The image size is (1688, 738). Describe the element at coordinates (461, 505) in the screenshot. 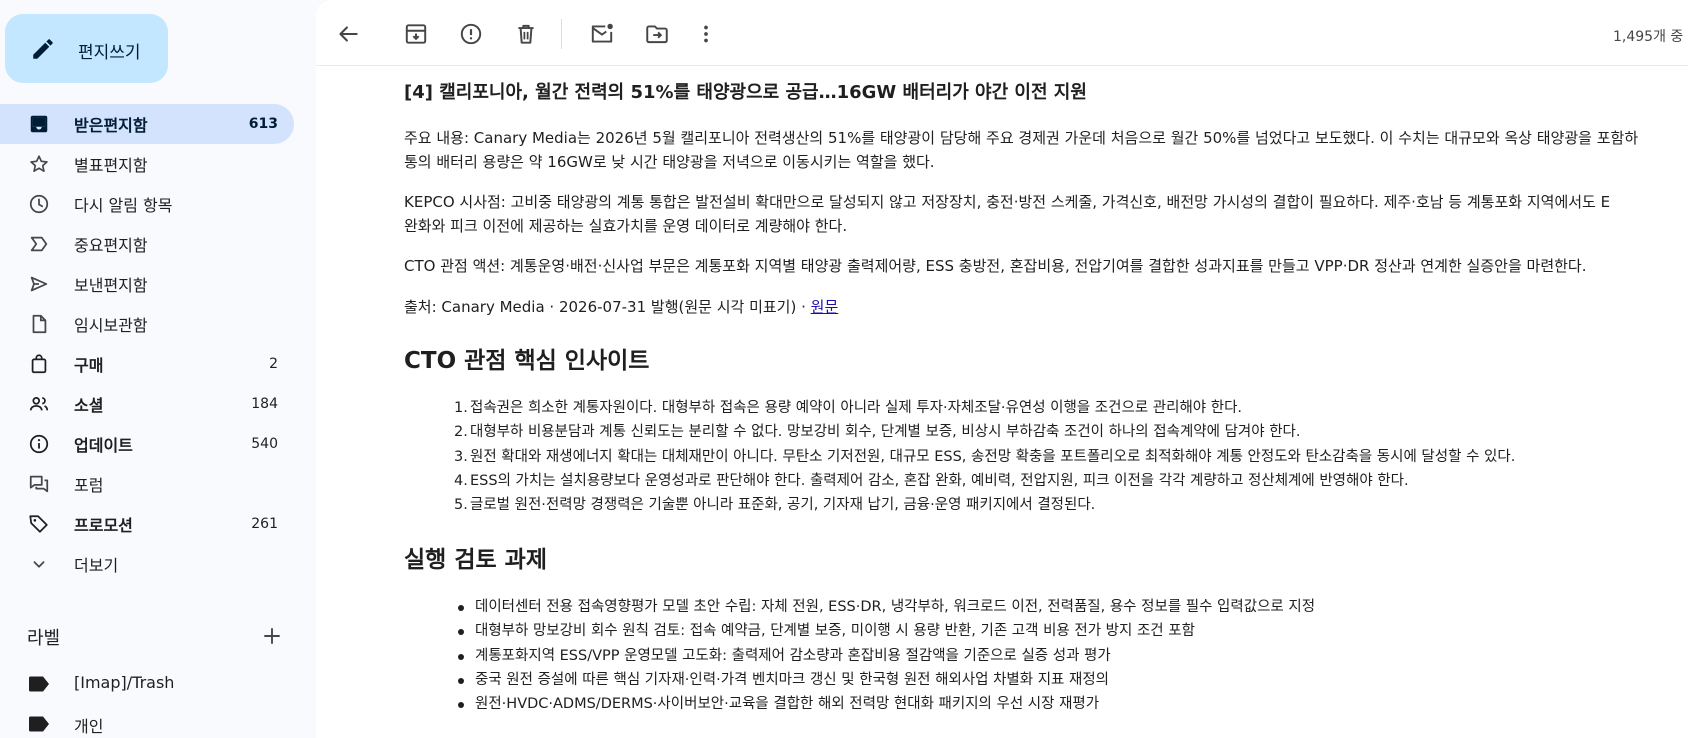

I see `list-number: 5.` at that location.